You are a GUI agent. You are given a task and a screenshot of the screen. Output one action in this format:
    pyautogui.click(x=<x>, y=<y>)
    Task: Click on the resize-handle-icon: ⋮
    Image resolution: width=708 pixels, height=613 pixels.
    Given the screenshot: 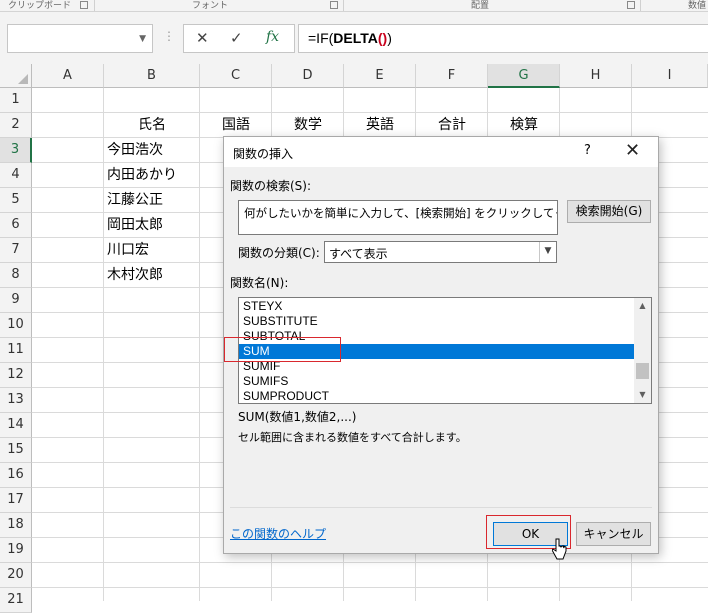 What is the action you would take?
    pyautogui.click(x=169, y=36)
    